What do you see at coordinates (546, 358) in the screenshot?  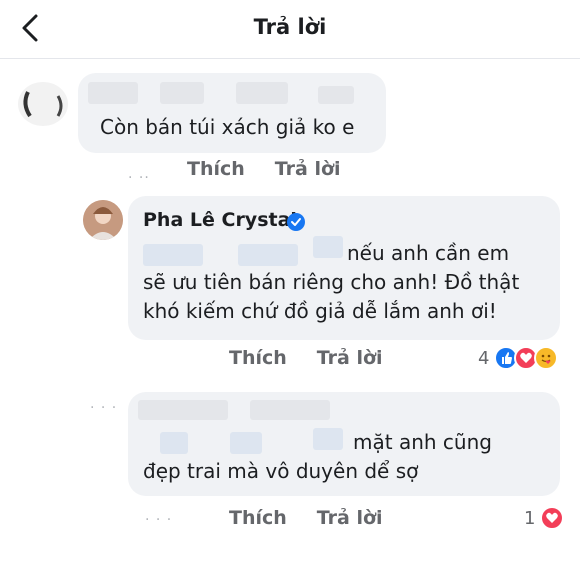 I see `care-reaction-icon` at bounding box center [546, 358].